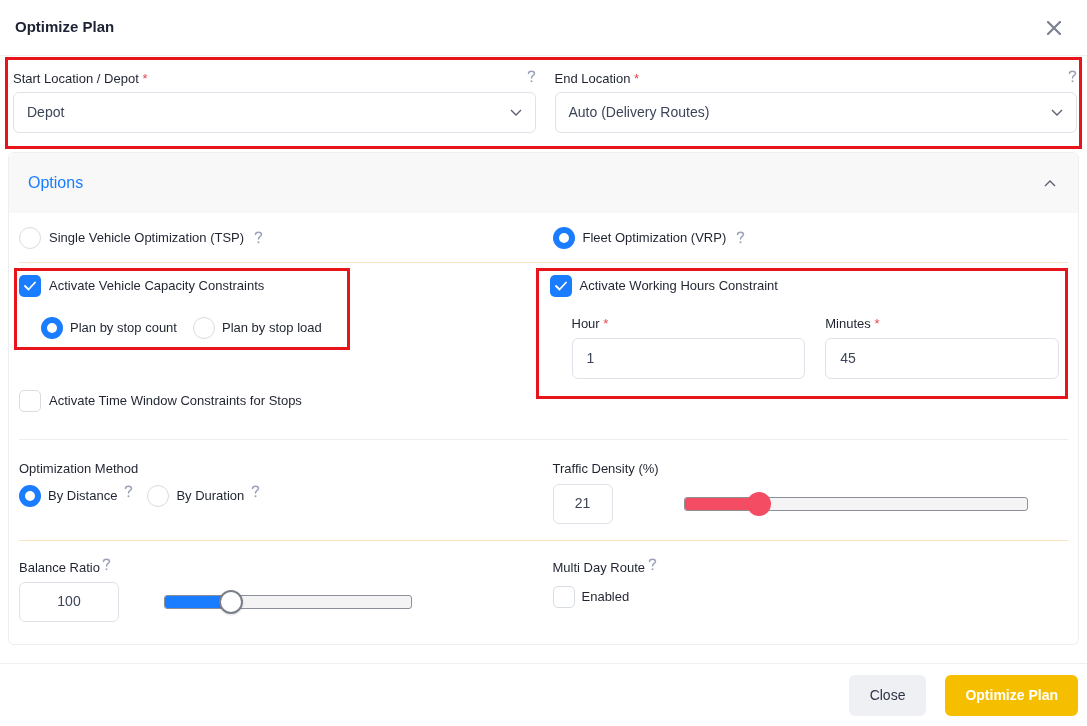 The width and height of the screenshot is (1087, 726). Describe the element at coordinates (1054, 27) in the screenshot. I see `close-icon` at that location.